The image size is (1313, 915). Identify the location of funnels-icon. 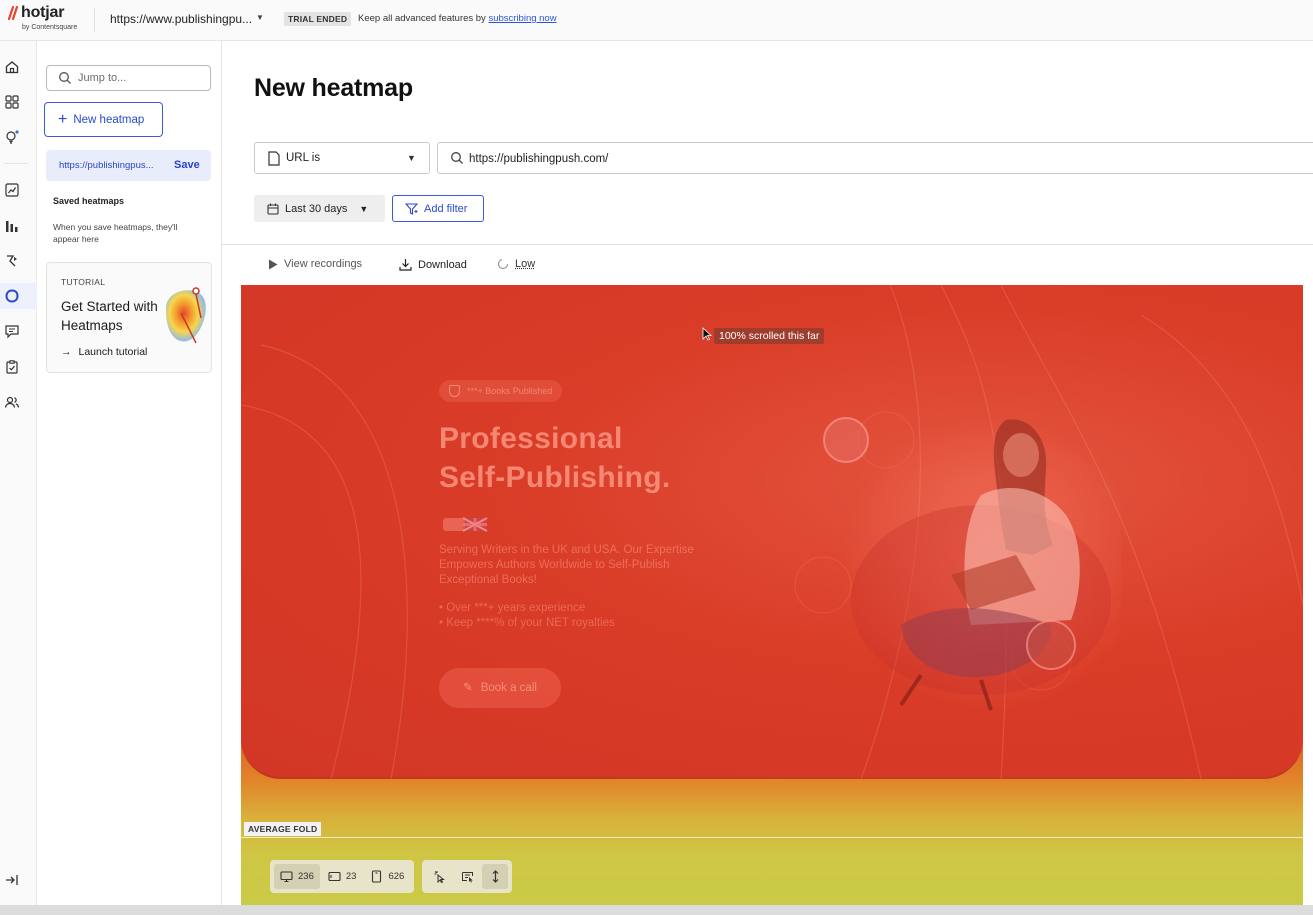
(12, 226).